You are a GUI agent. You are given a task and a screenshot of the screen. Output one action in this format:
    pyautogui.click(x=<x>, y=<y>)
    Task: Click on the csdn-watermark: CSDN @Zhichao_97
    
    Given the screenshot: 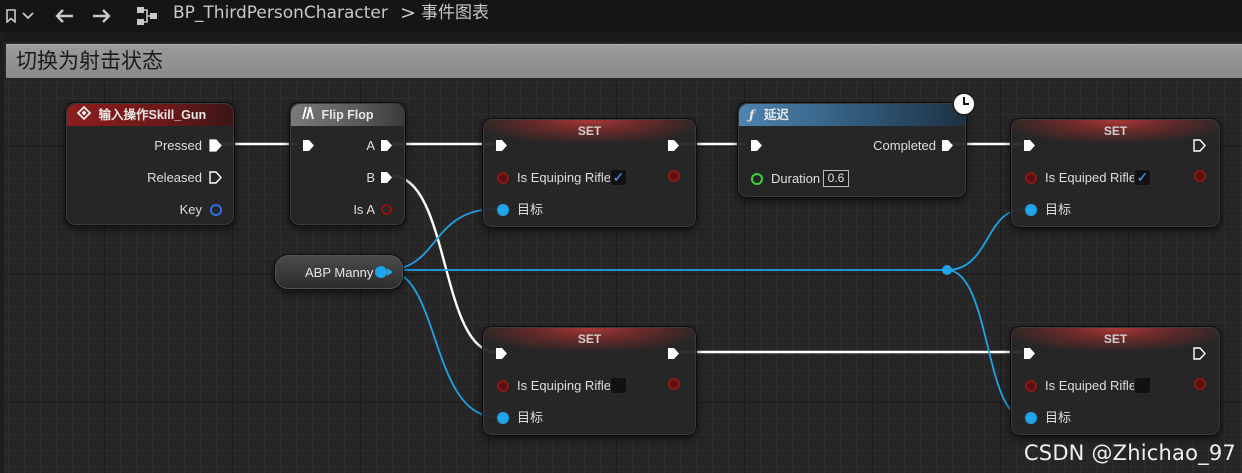 What is the action you would take?
    pyautogui.click(x=1129, y=453)
    